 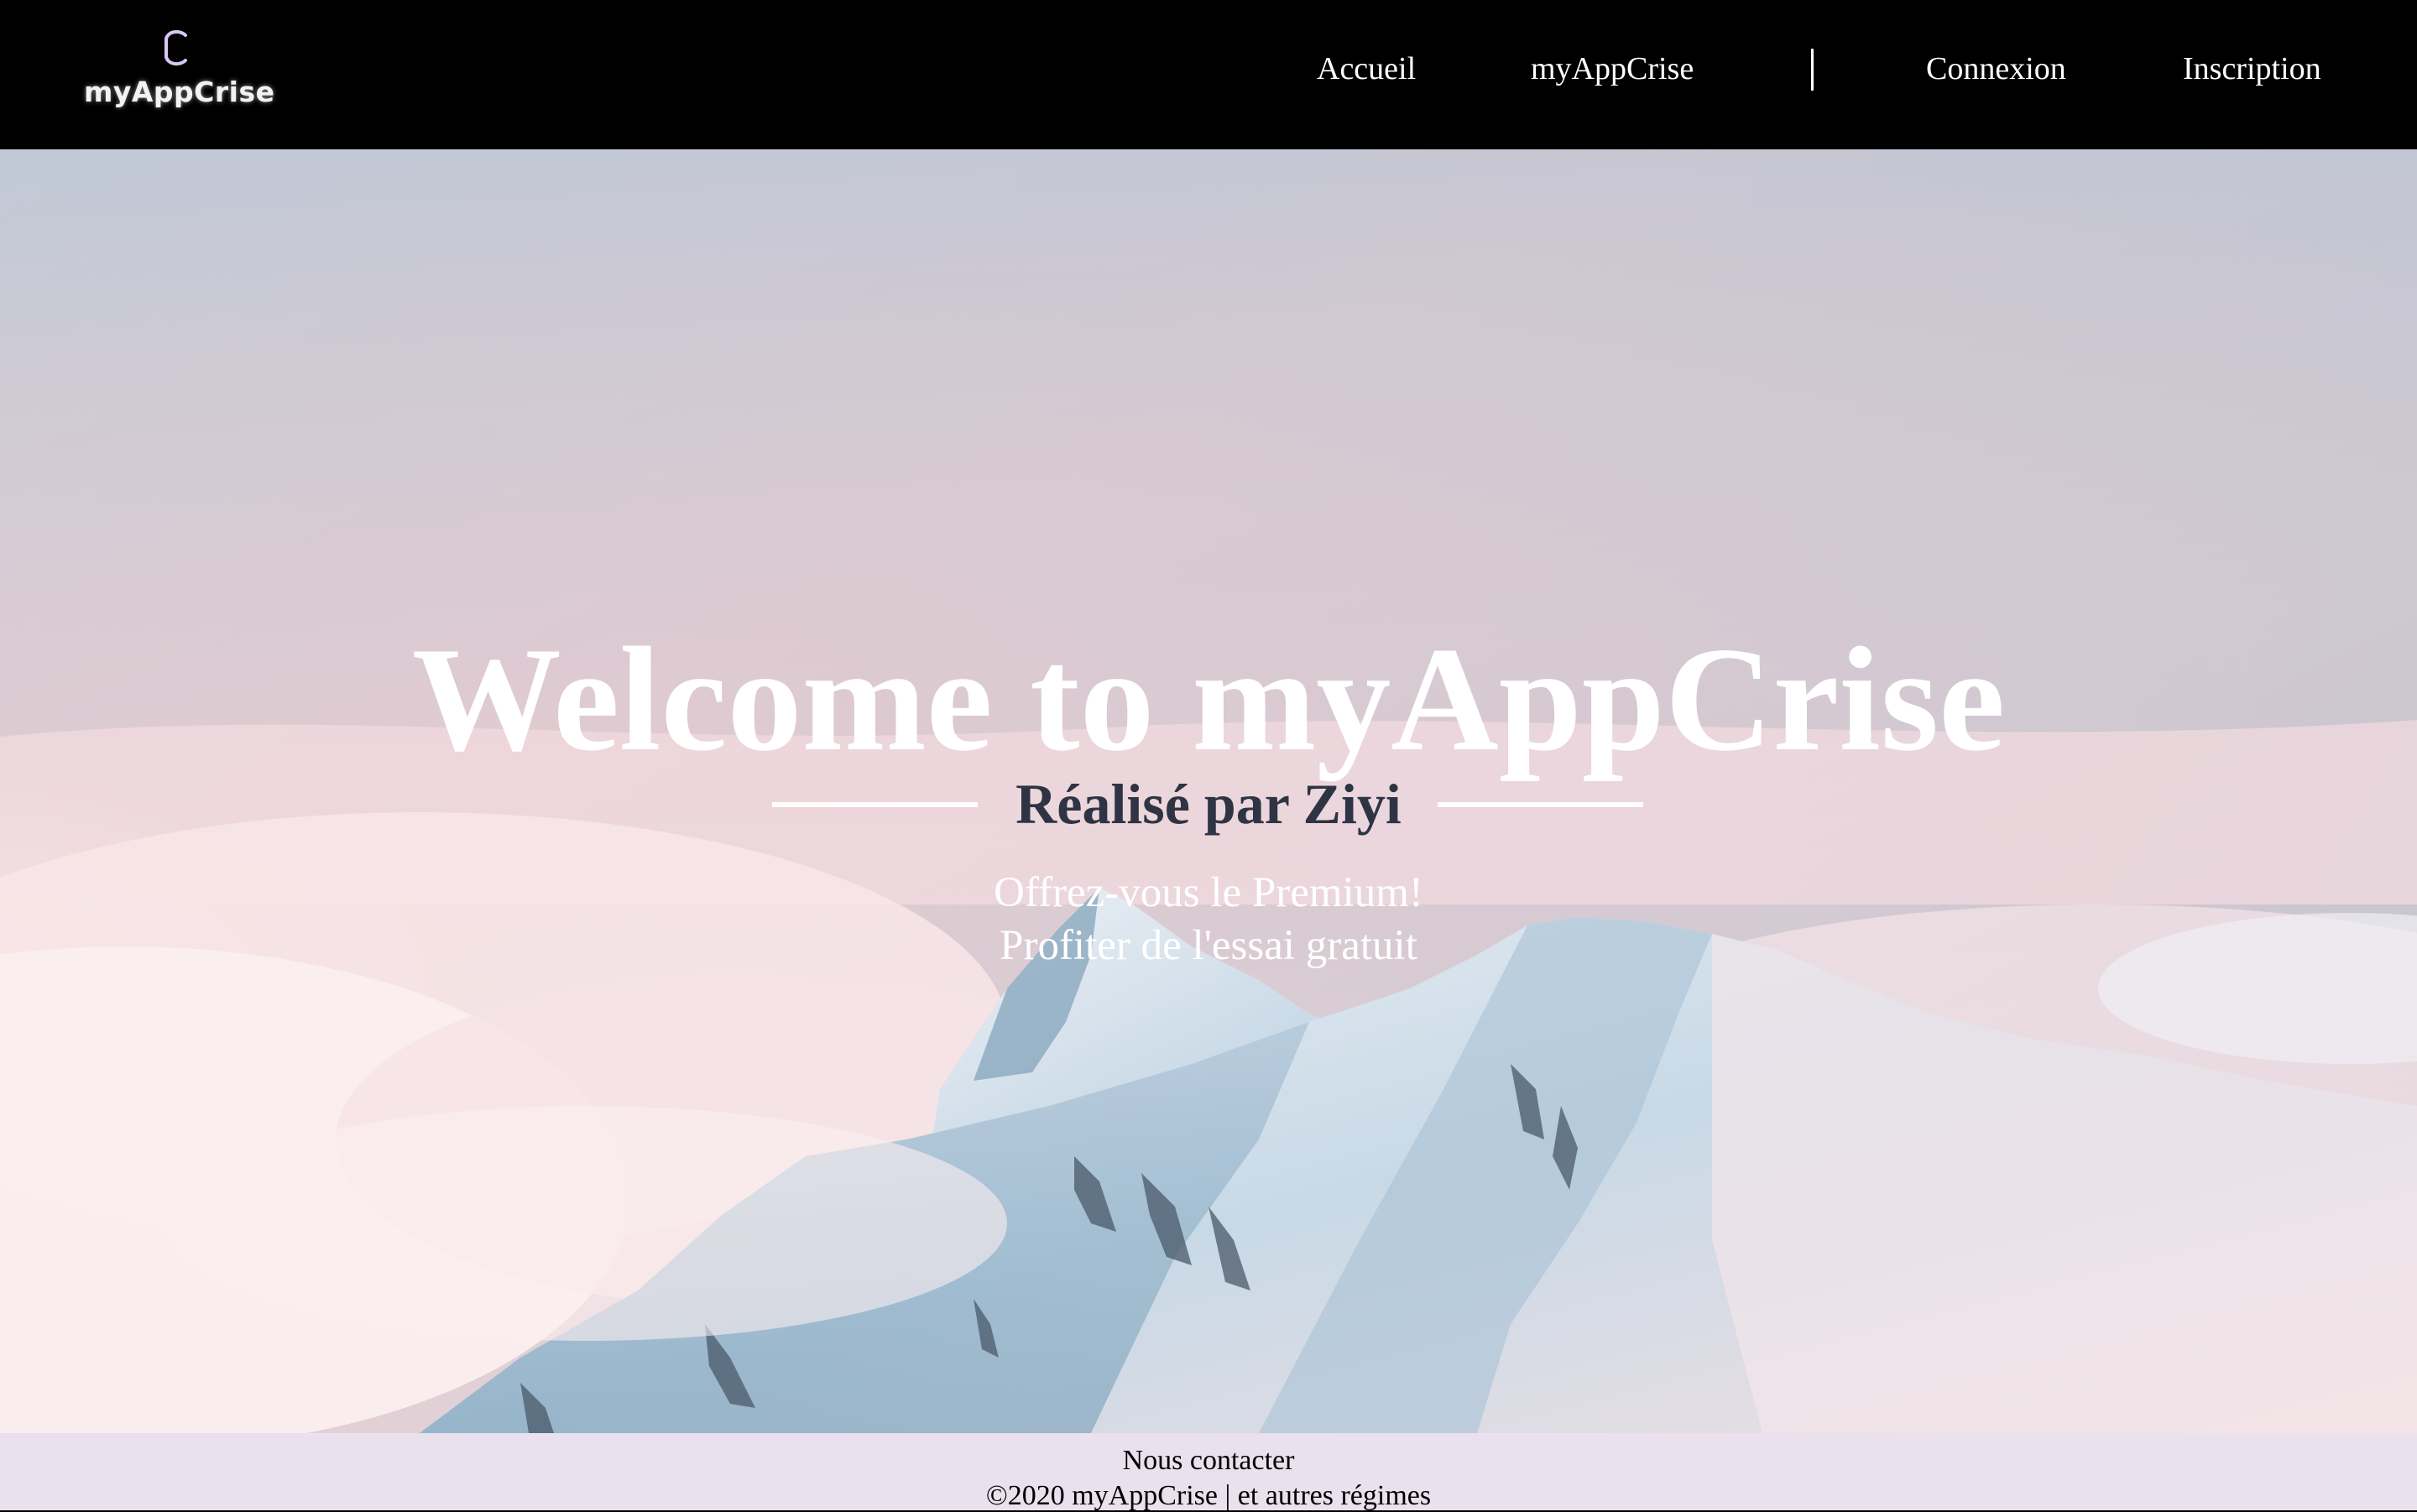 What do you see at coordinates (1996, 69) in the screenshot?
I see `nav-link-connexion: Connexion` at bounding box center [1996, 69].